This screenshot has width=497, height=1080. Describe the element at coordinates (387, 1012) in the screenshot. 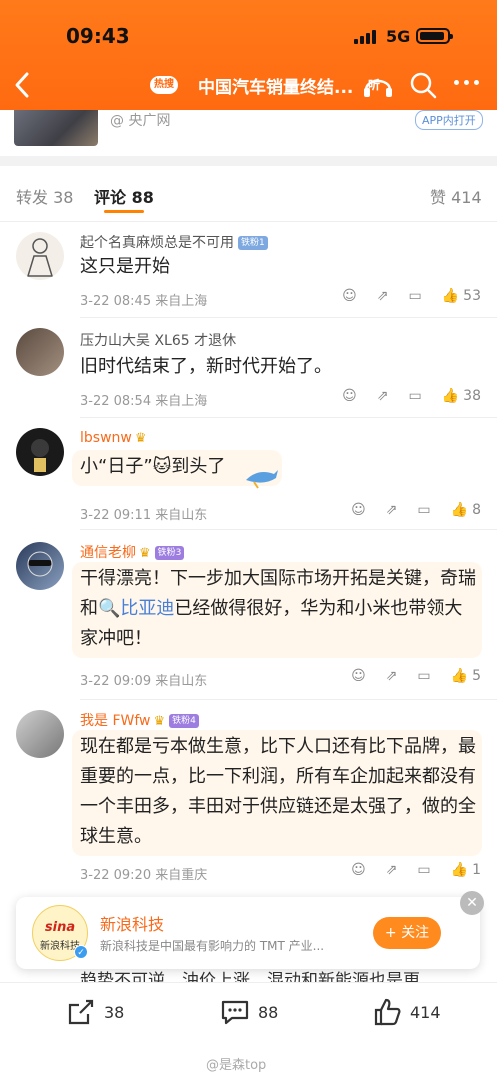

I see `thumbs-up-icon` at that location.